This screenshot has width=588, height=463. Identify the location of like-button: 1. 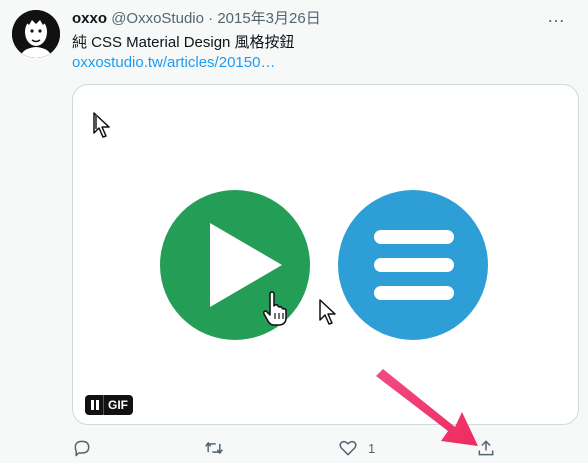
(356, 448).